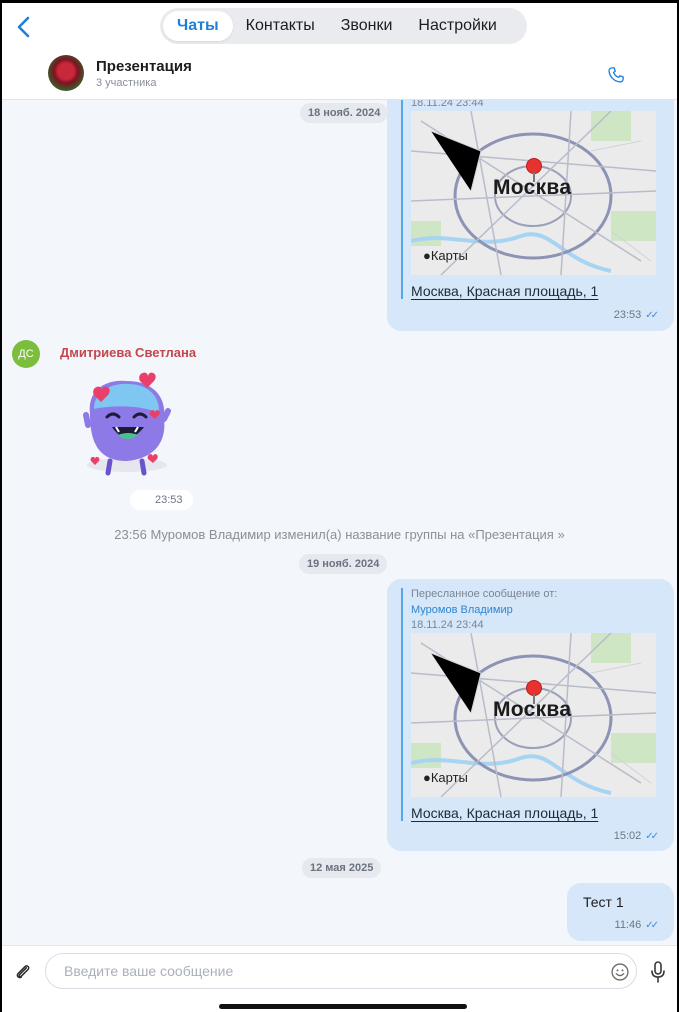 This screenshot has width=679, height=1012. What do you see at coordinates (457, 26) in the screenshot?
I see `tab-settings: Настройки` at bounding box center [457, 26].